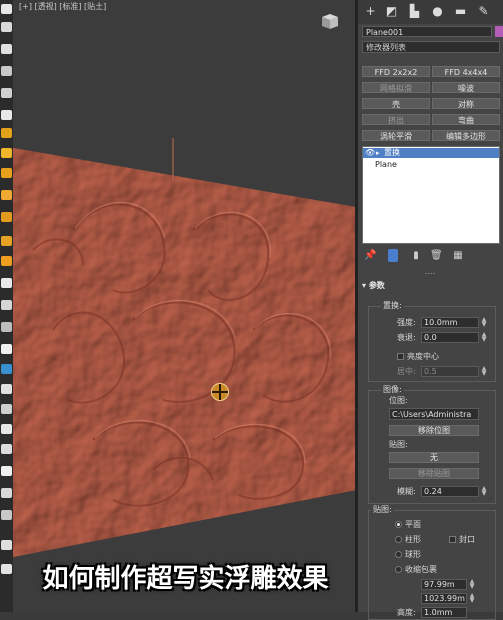  What do you see at coordinates (450, 322) in the screenshot?
I see `strength-spinner: 10.0mm` at bounding box center [450, 322].